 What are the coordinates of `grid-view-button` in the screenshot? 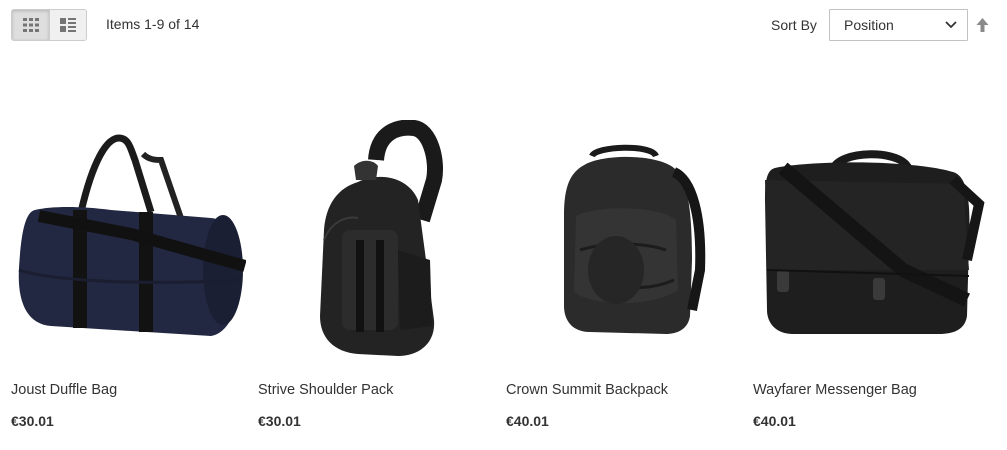 It's located at (30, 25).